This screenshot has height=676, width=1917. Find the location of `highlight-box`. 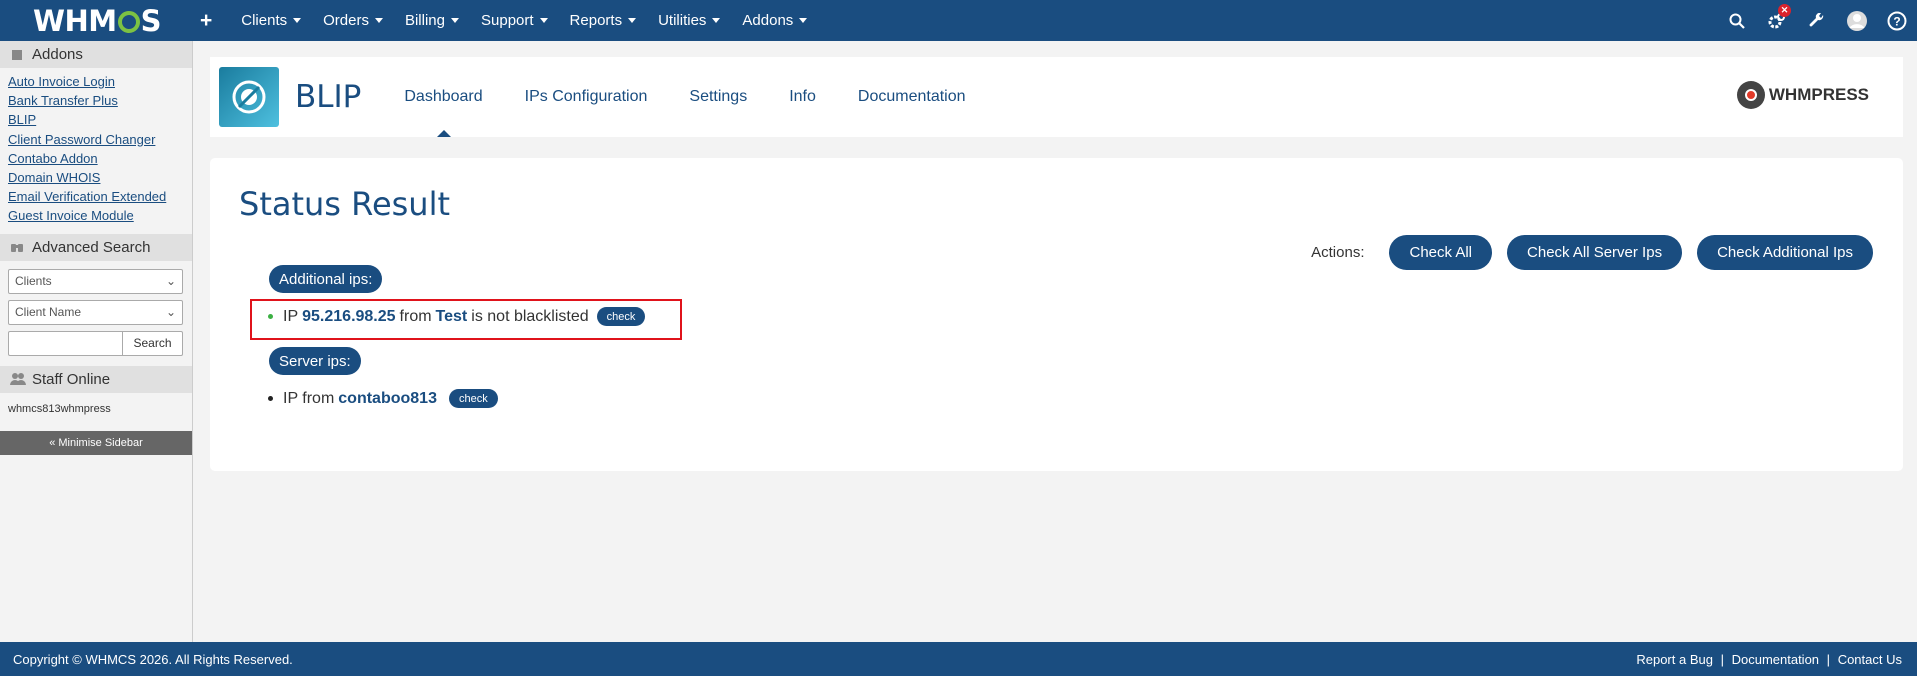

highlight-box is located at coordinates (466, 319).